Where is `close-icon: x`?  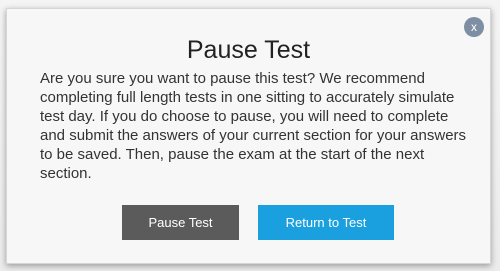 close-icon: x is located at coordinates (474, 27).